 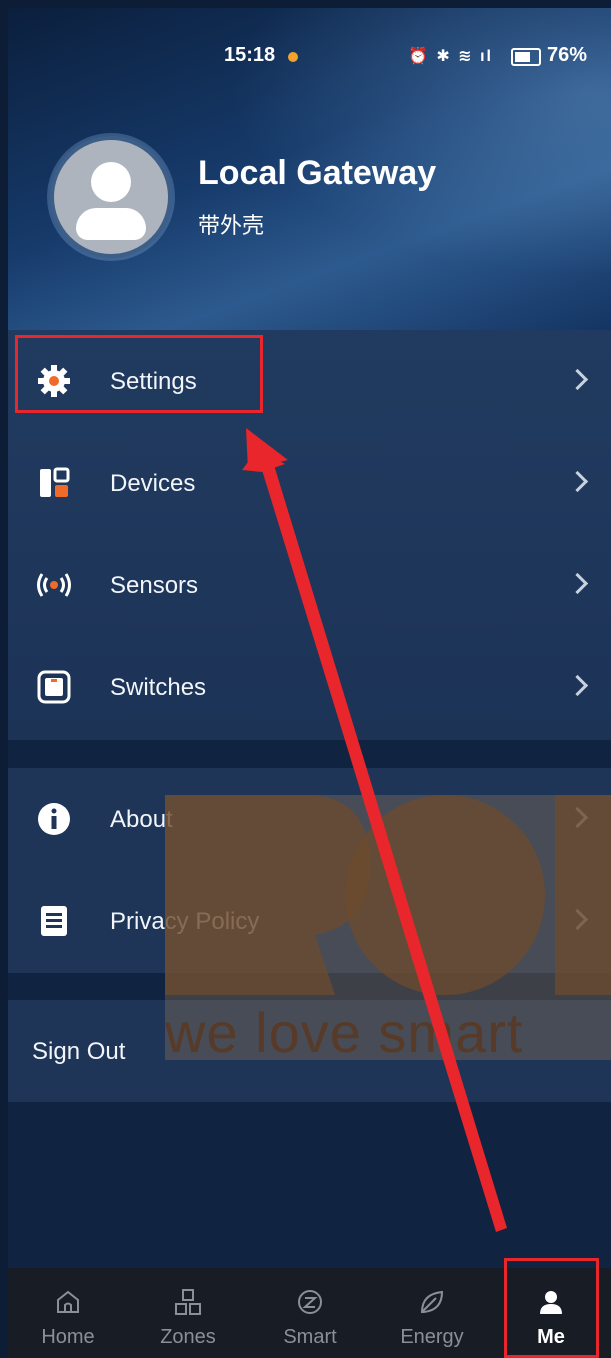 What do you see at coordinates (551, 1308) in the screenshot?
I see `me-tab-highlight-box` at bounding box center [551, 1308].